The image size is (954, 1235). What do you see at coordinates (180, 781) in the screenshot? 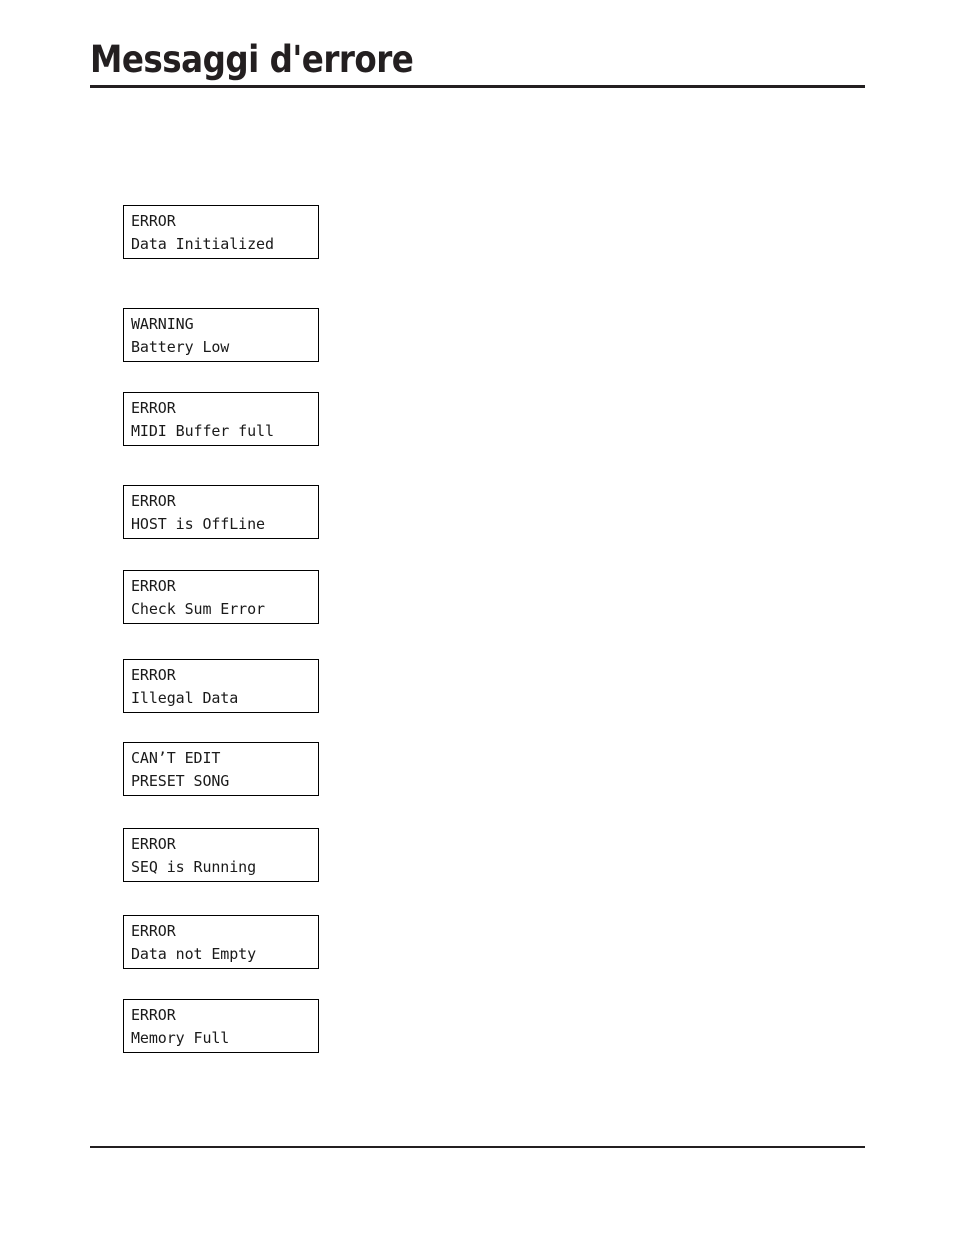
I see `lcd-line-2: PRESET SONG` at bounding box center [180, 781].